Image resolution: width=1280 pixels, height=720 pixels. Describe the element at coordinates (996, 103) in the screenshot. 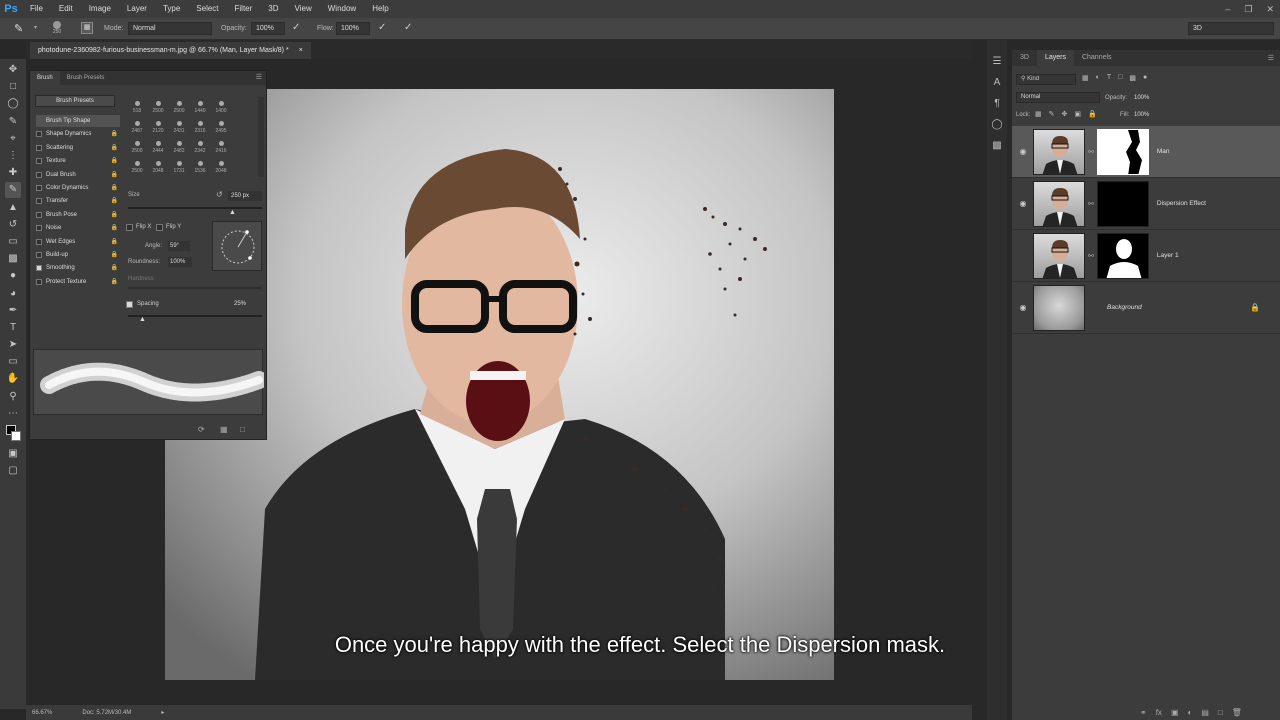

I see `paragraph-panel-icon: ¶` at that location.